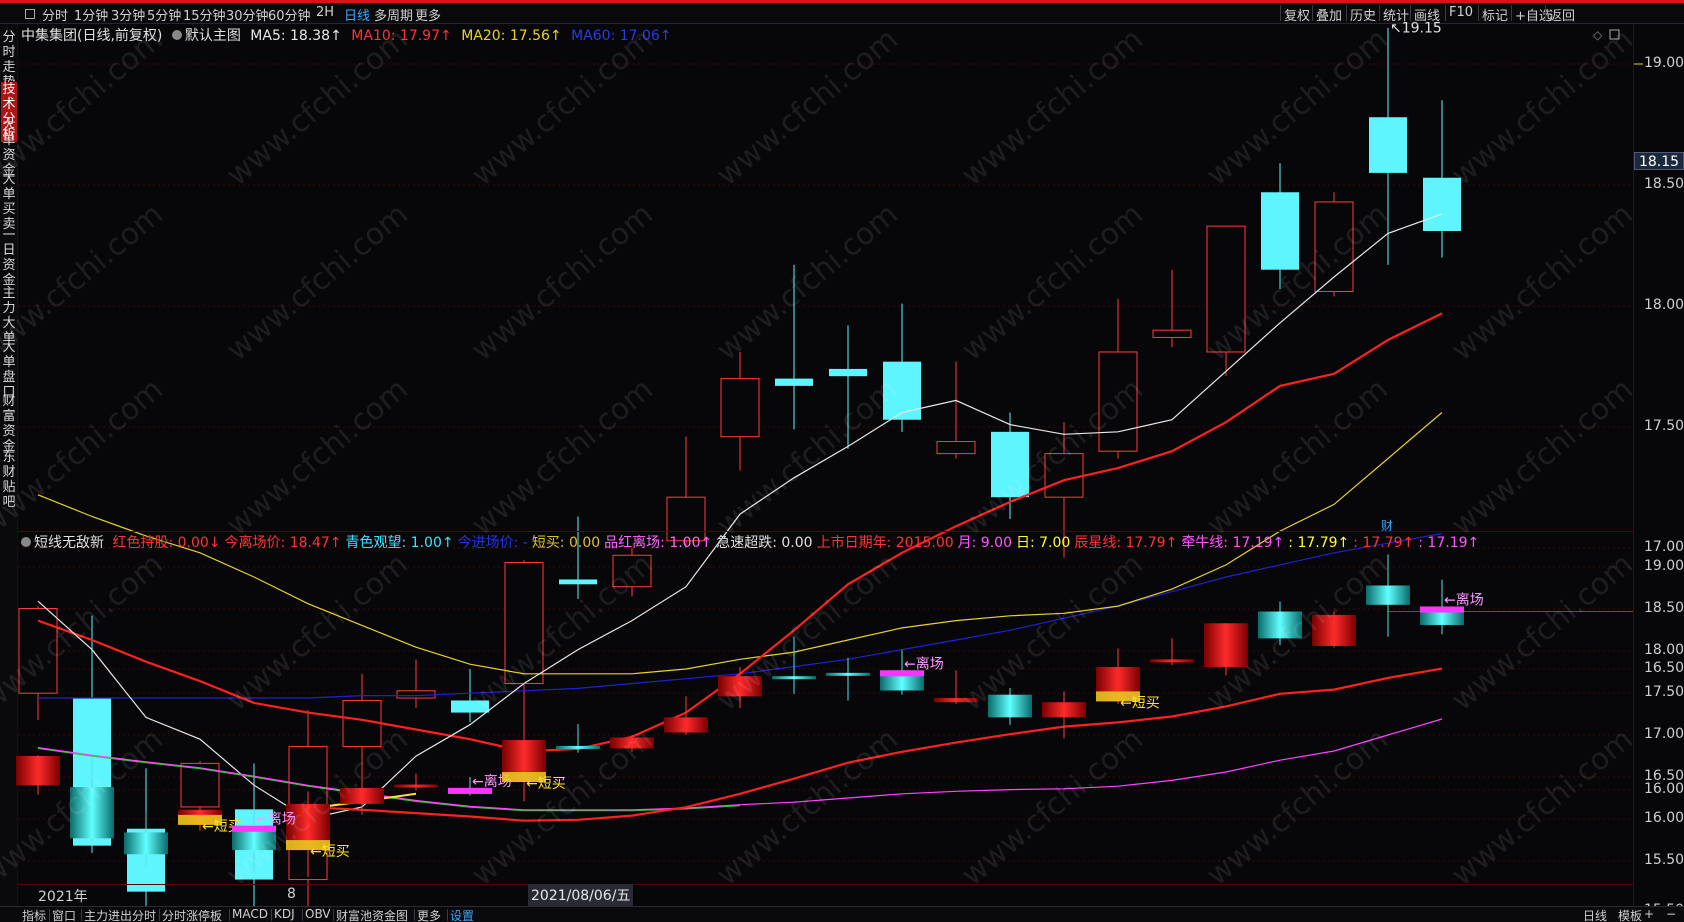 The image size is (1684, 922). I want to click on indicator-value-4: 短买: 0.00, so click(566, 543).